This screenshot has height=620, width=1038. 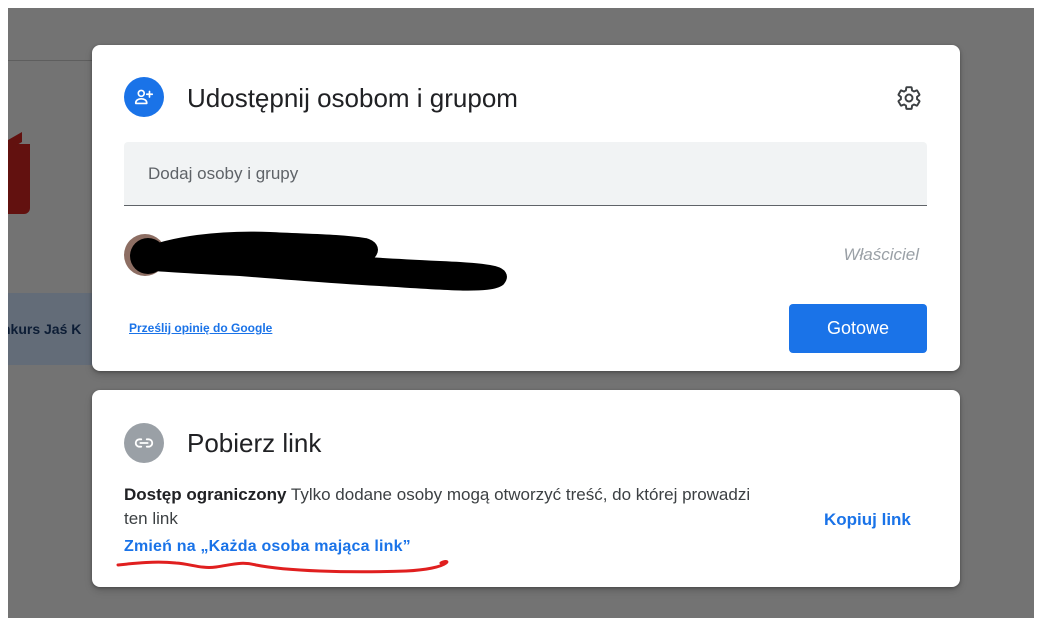 I want to click on send-feedback-link: Prześlij opinię do Google, so click(x=200, y=328).